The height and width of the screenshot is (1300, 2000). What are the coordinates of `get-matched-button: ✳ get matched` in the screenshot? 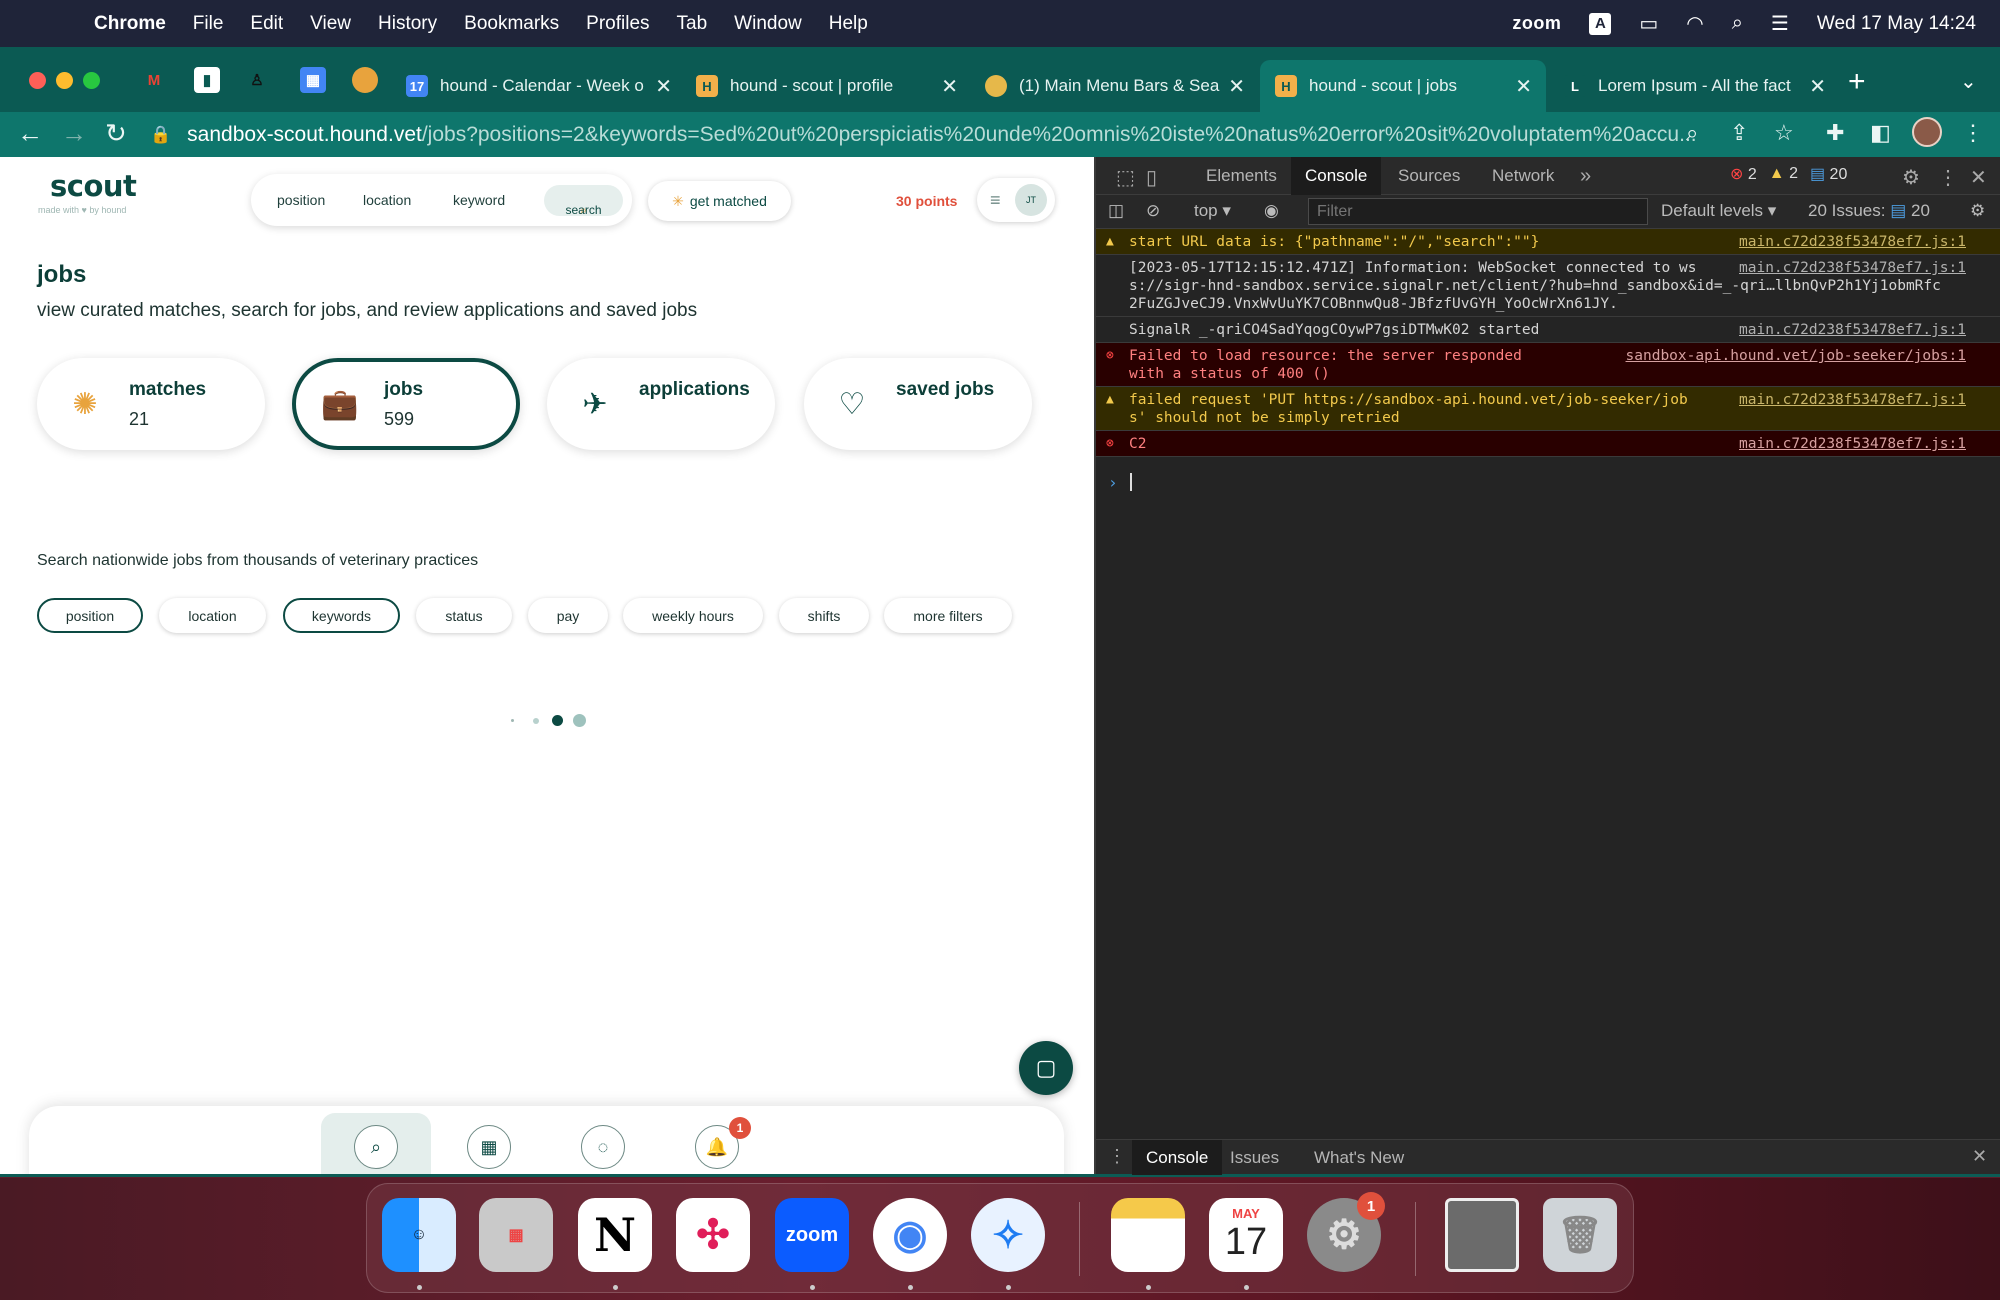 It's located at (719, 201).